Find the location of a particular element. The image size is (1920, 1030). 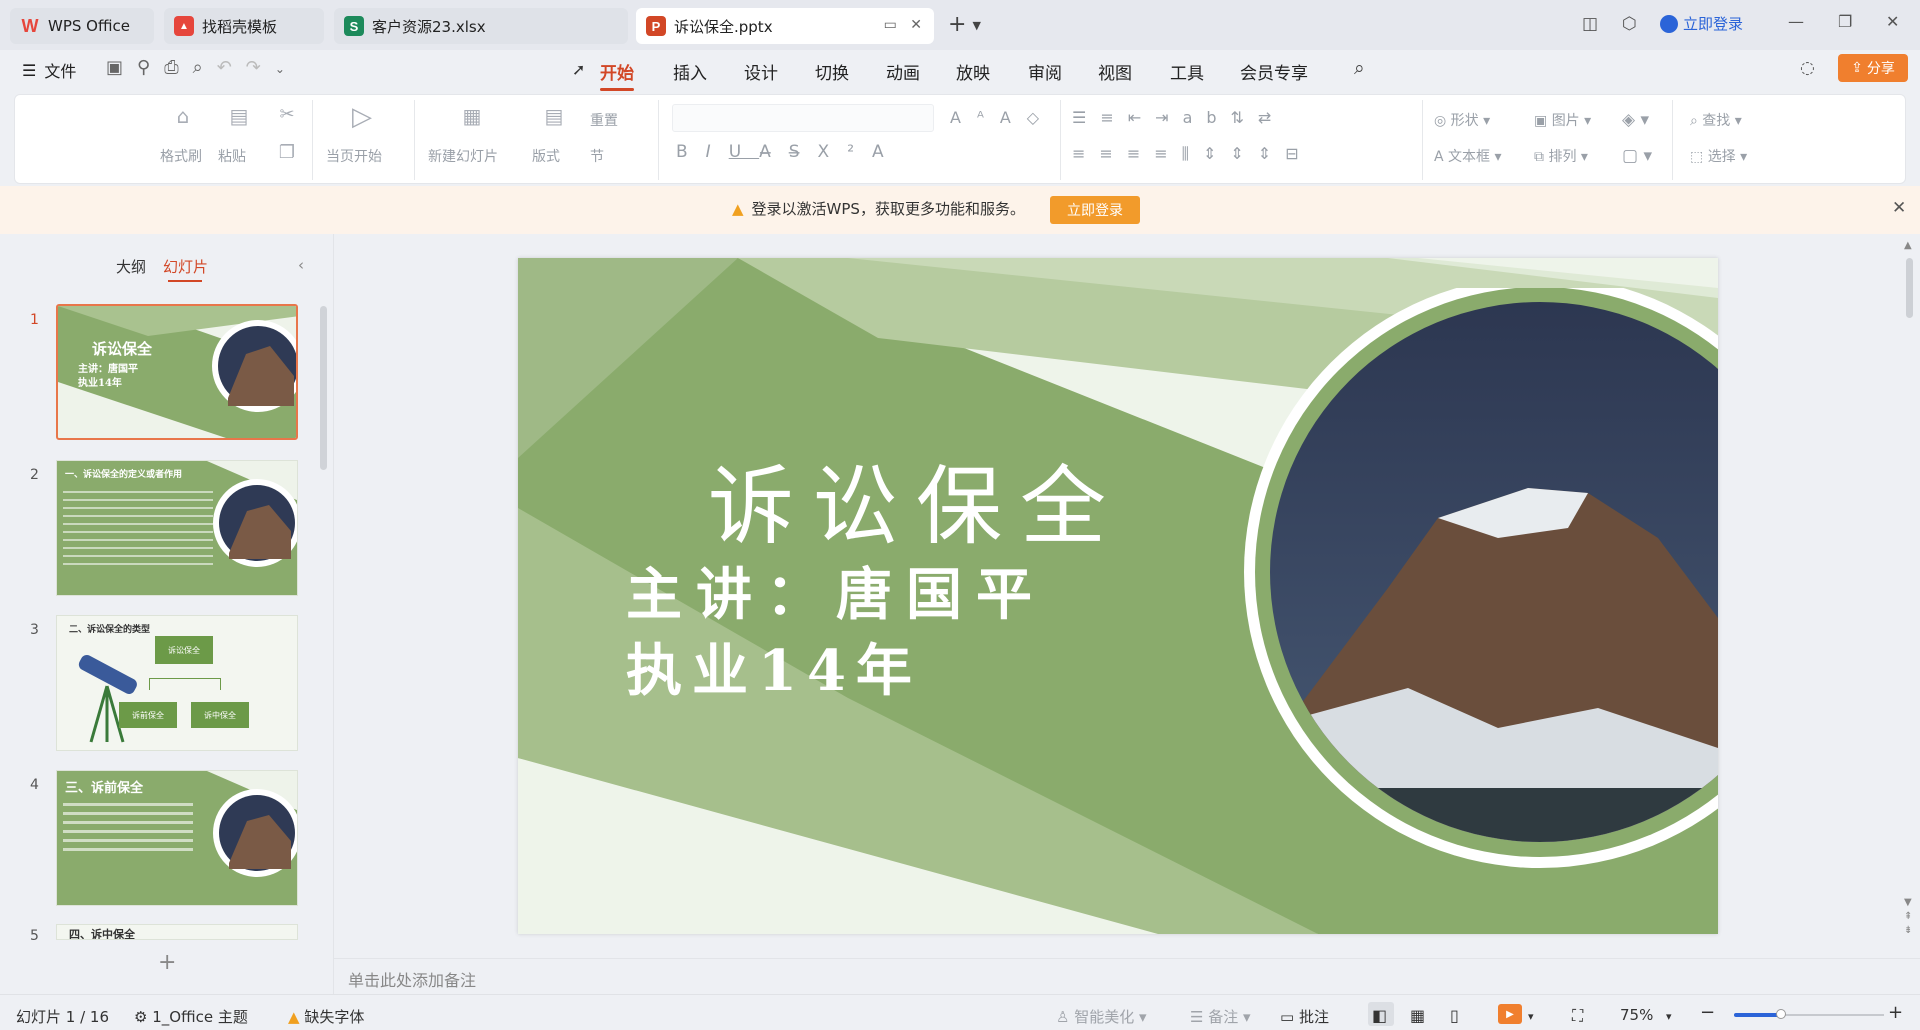

format-brush-button: 格式刷 is located at coordinates (181, 156).